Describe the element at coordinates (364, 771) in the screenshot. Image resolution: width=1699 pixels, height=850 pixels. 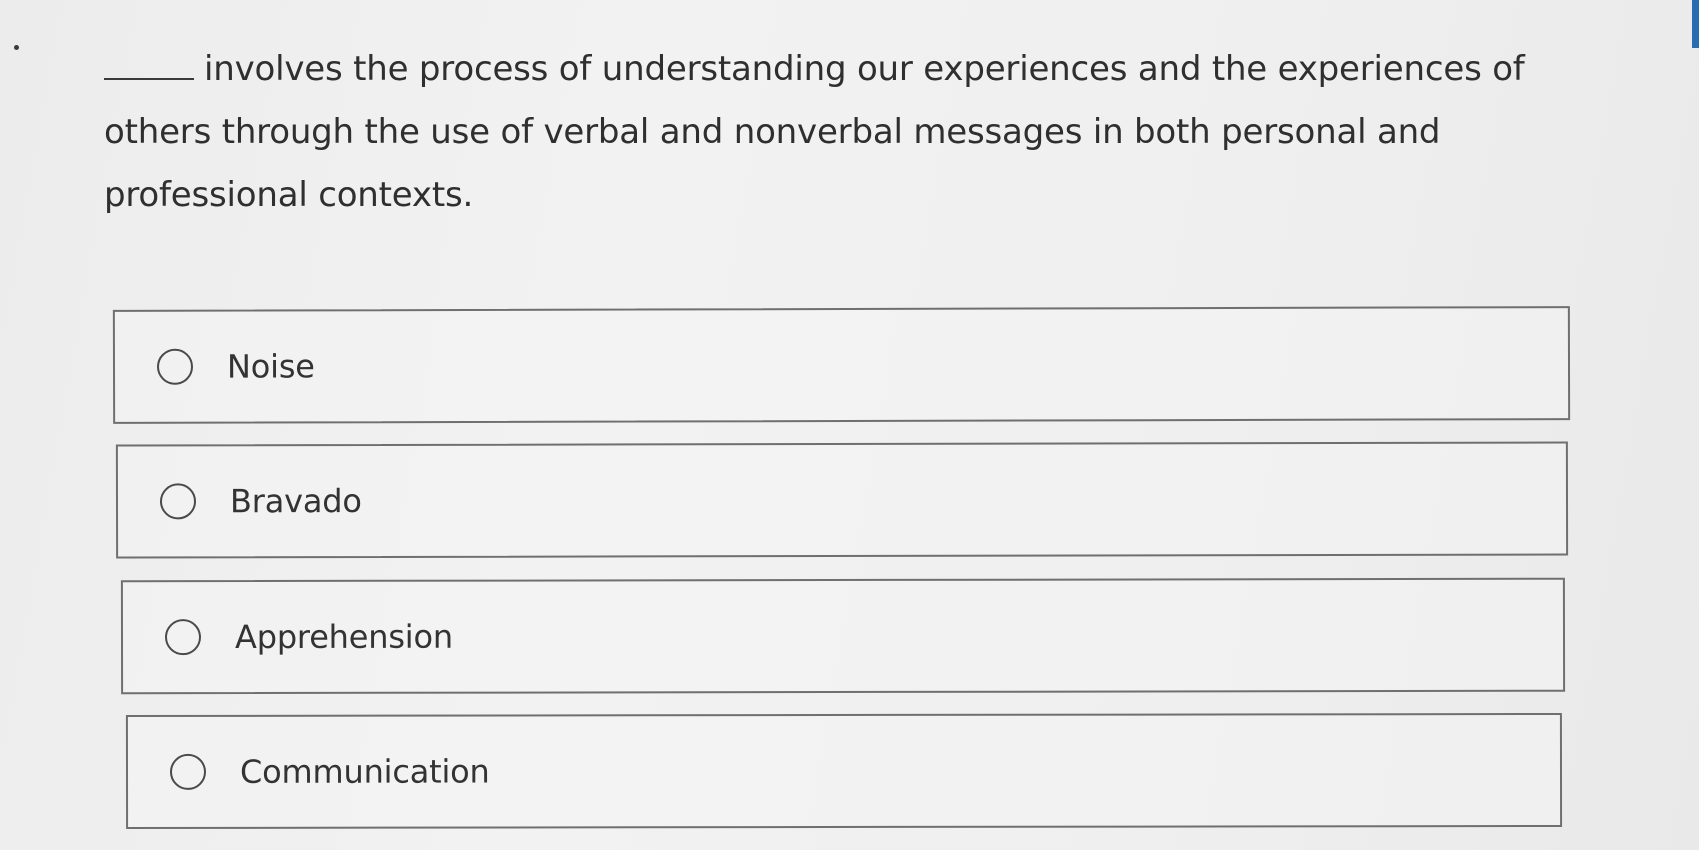
I see `option-label: Communication` at that location.